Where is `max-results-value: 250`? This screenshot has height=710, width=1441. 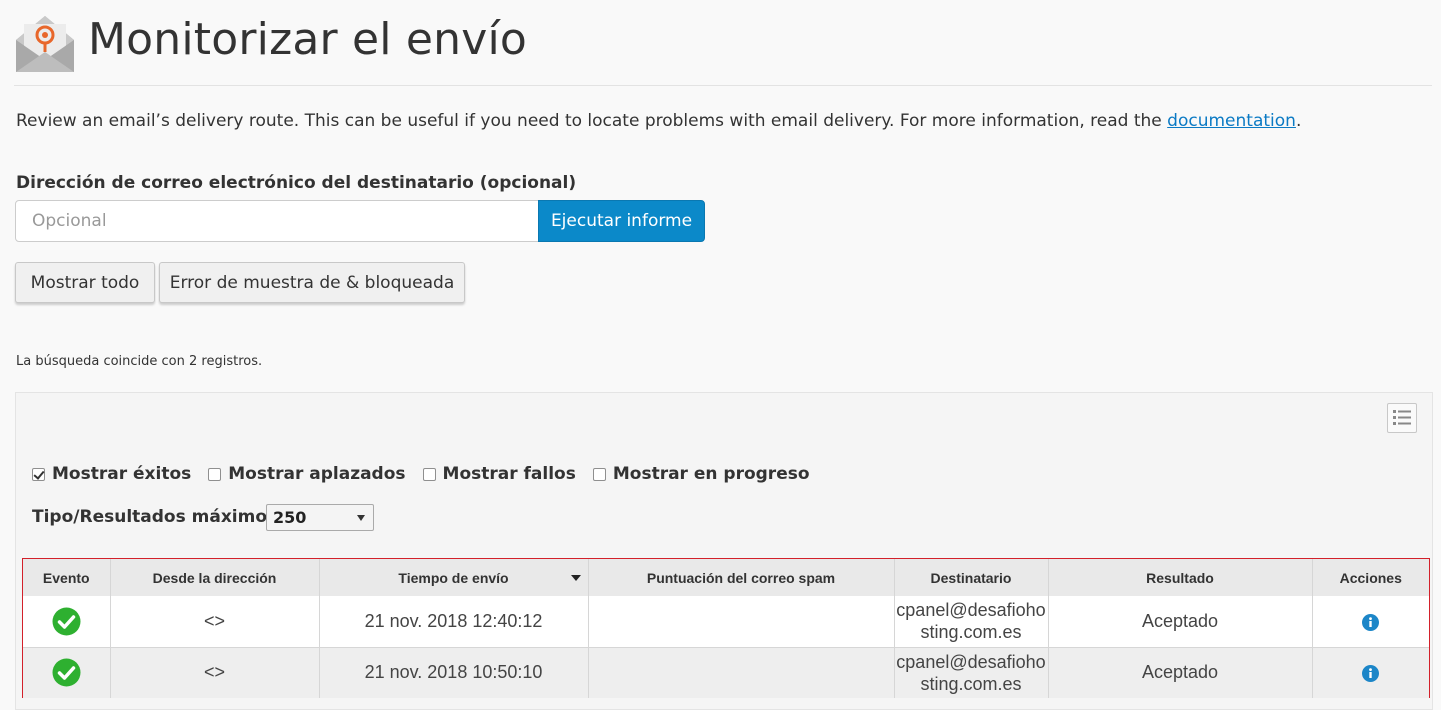
max-results-value: 250 is located at coordinates (290, 517).